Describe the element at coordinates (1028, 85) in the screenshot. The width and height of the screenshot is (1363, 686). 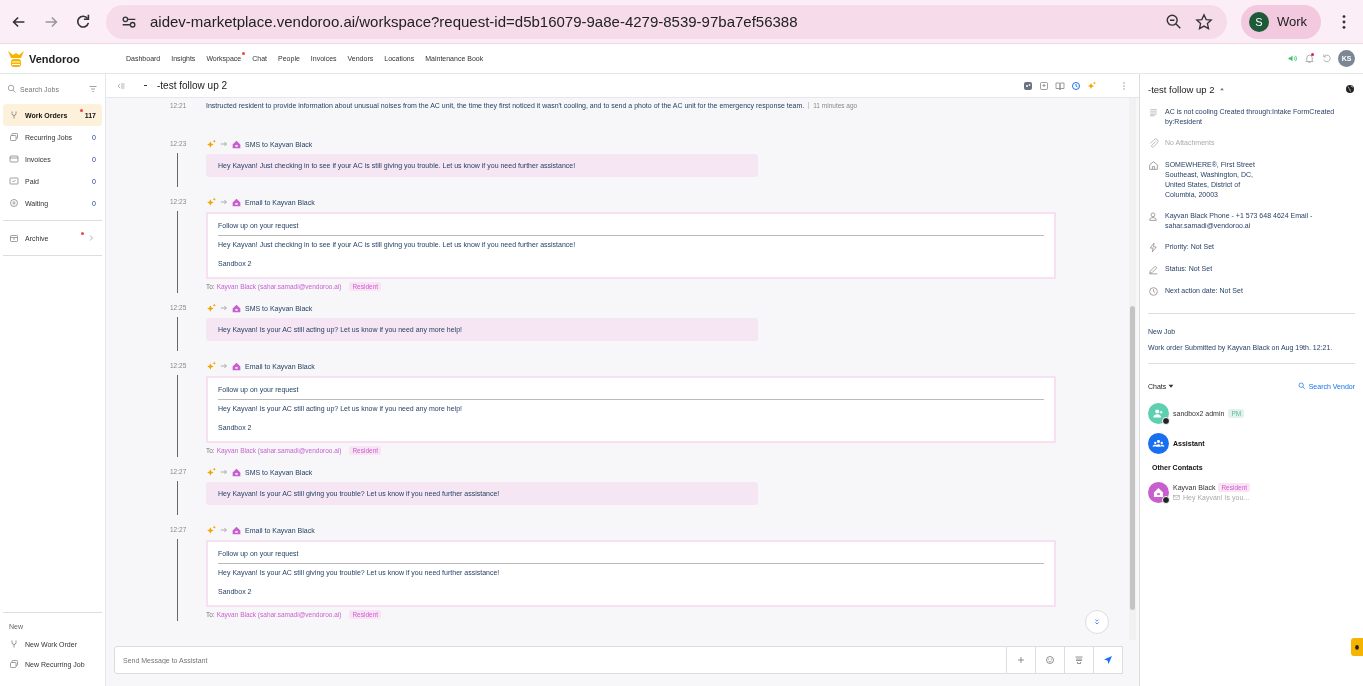
I see `tool-icon` at that location.